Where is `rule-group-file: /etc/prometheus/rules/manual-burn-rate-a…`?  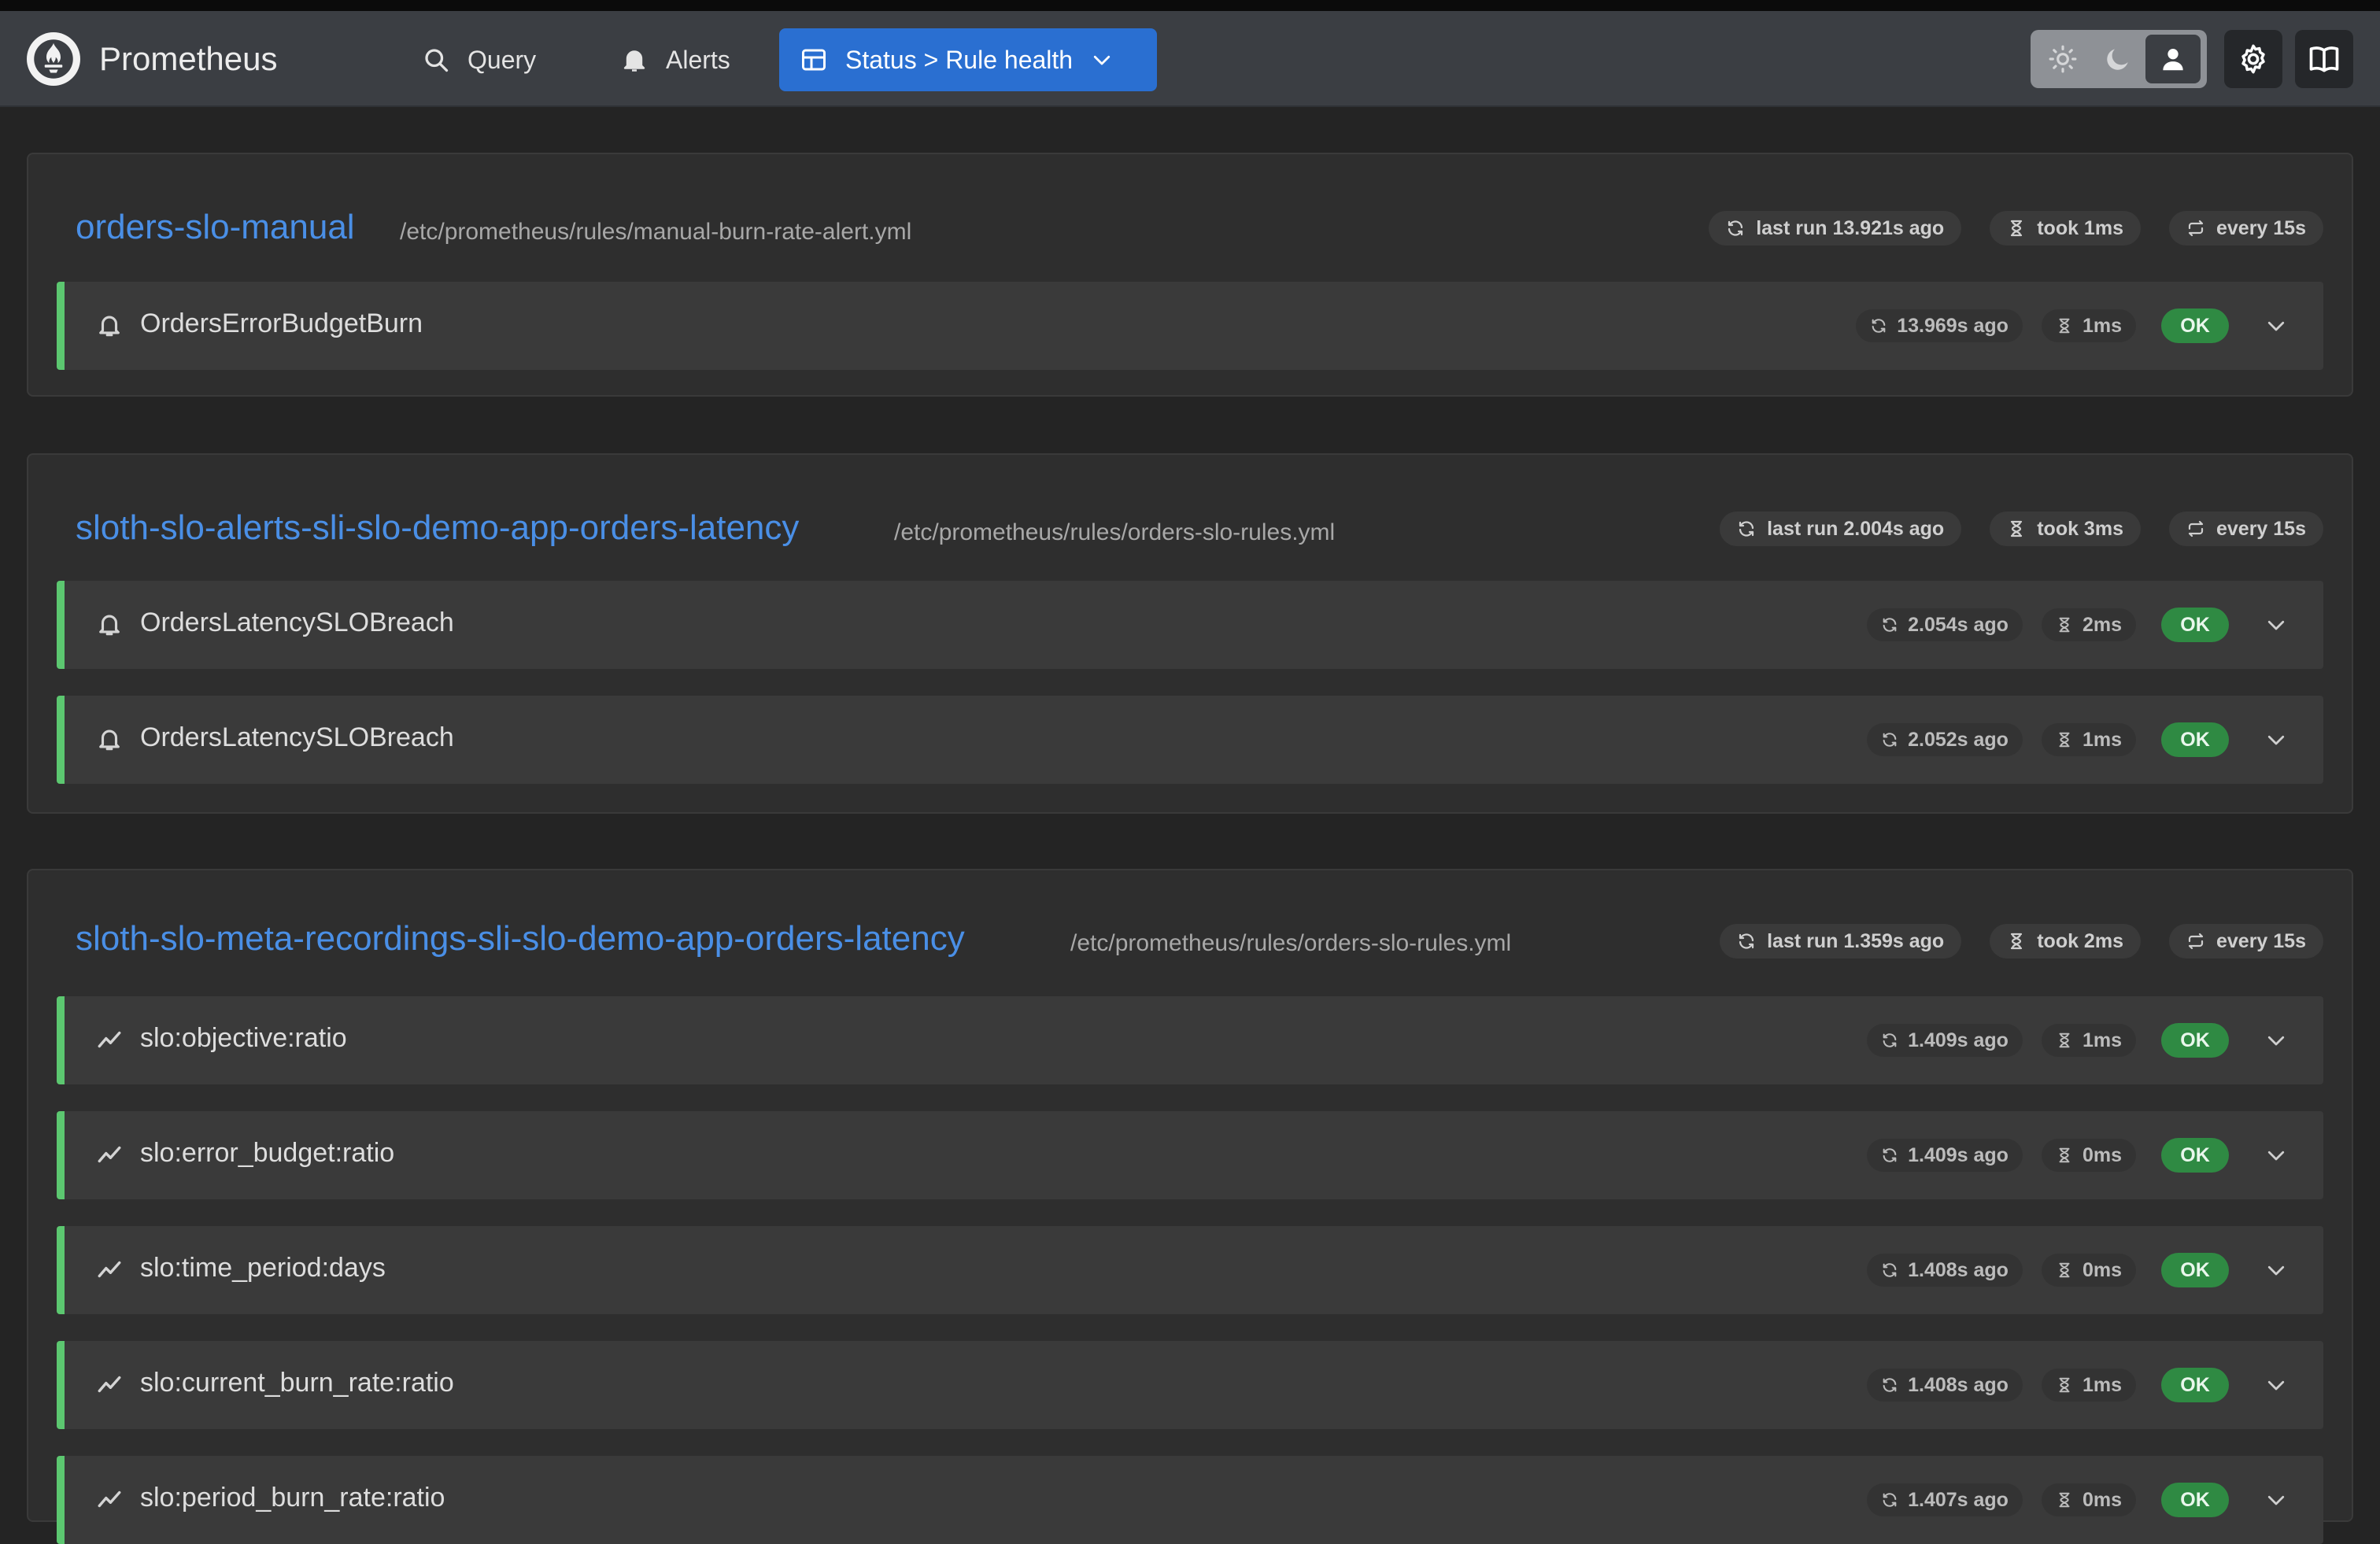 rule-group-file: /etc/prometheus/rules/manual-burn-rate-a… is located at coordinates (656, 232).